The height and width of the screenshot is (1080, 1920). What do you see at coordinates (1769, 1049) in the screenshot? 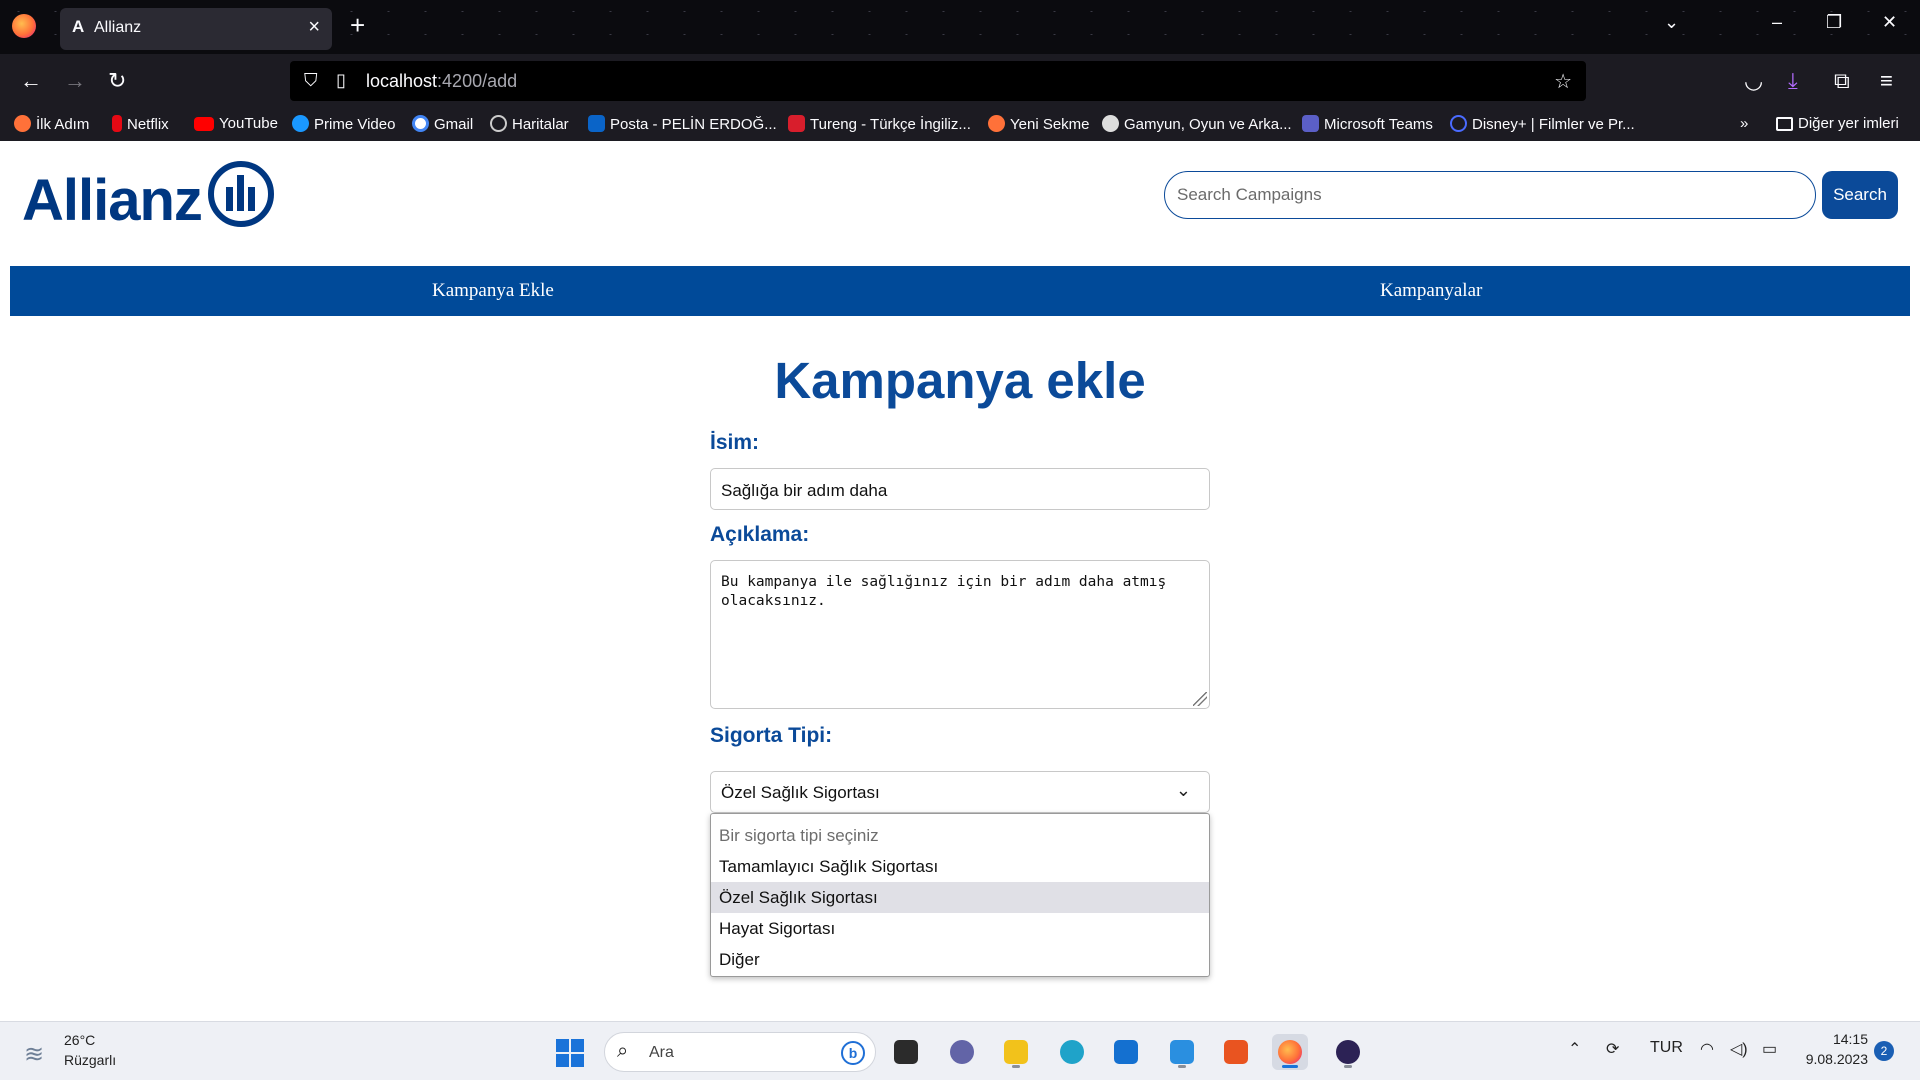
I see `battery-icon: ▭` at bounding box center [1769, 1049].